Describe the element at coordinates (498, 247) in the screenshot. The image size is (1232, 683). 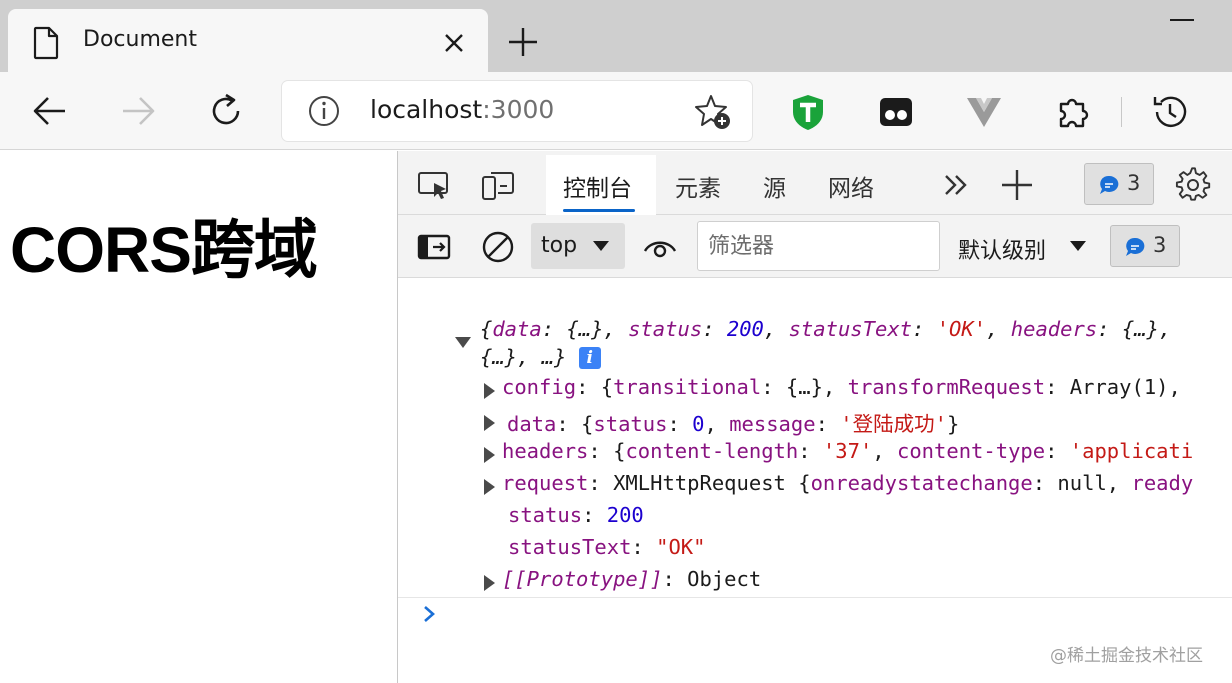
I see `clear-icon` at that location.